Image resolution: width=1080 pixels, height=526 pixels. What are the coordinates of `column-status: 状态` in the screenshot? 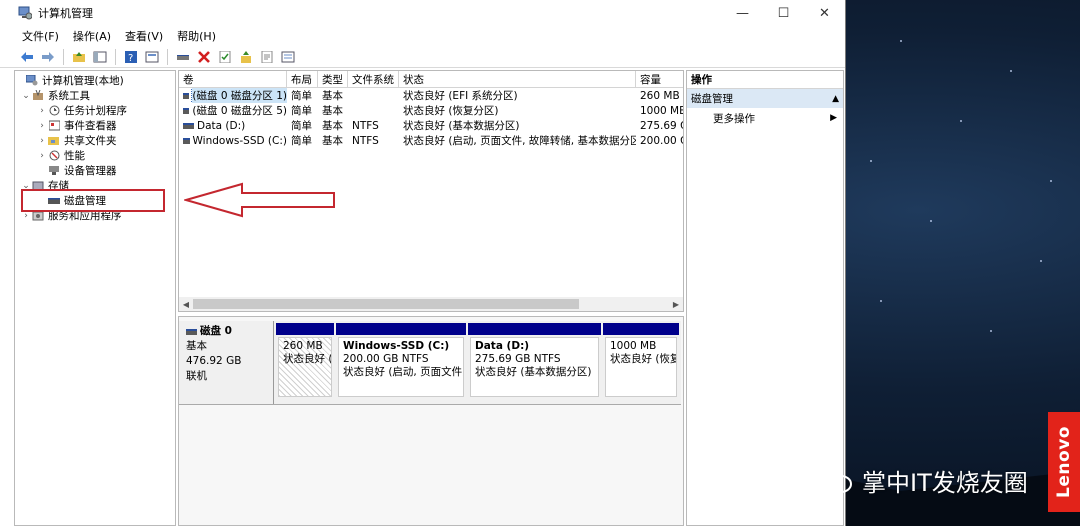 It's located at (517, 79).